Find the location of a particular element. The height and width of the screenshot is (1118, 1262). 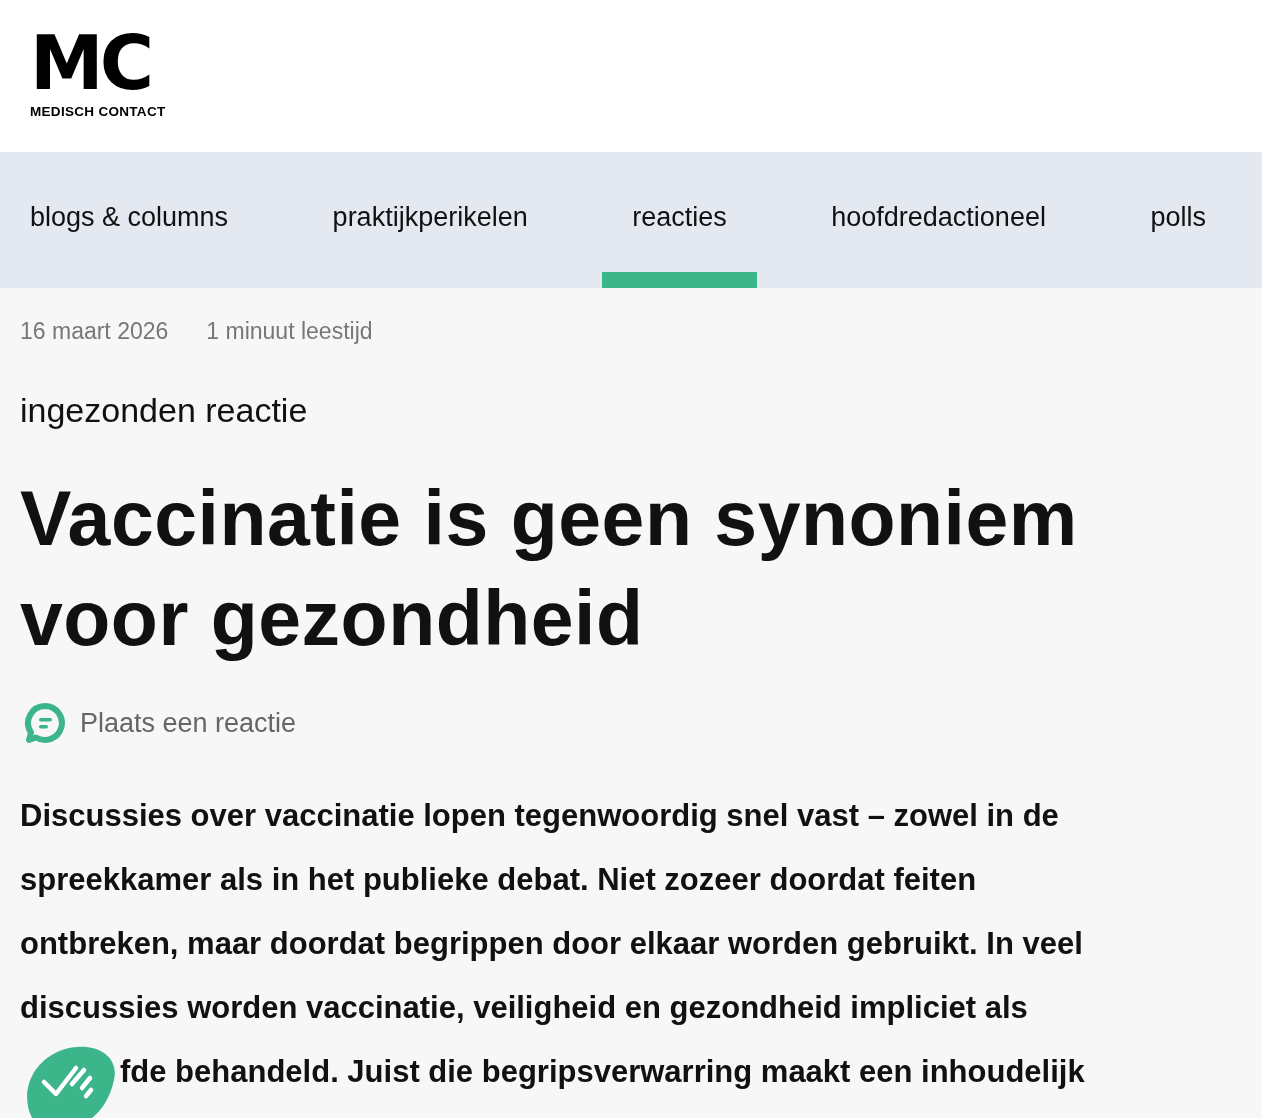

comment-link: Plaats een reactie is located at coordinates (158, 723).